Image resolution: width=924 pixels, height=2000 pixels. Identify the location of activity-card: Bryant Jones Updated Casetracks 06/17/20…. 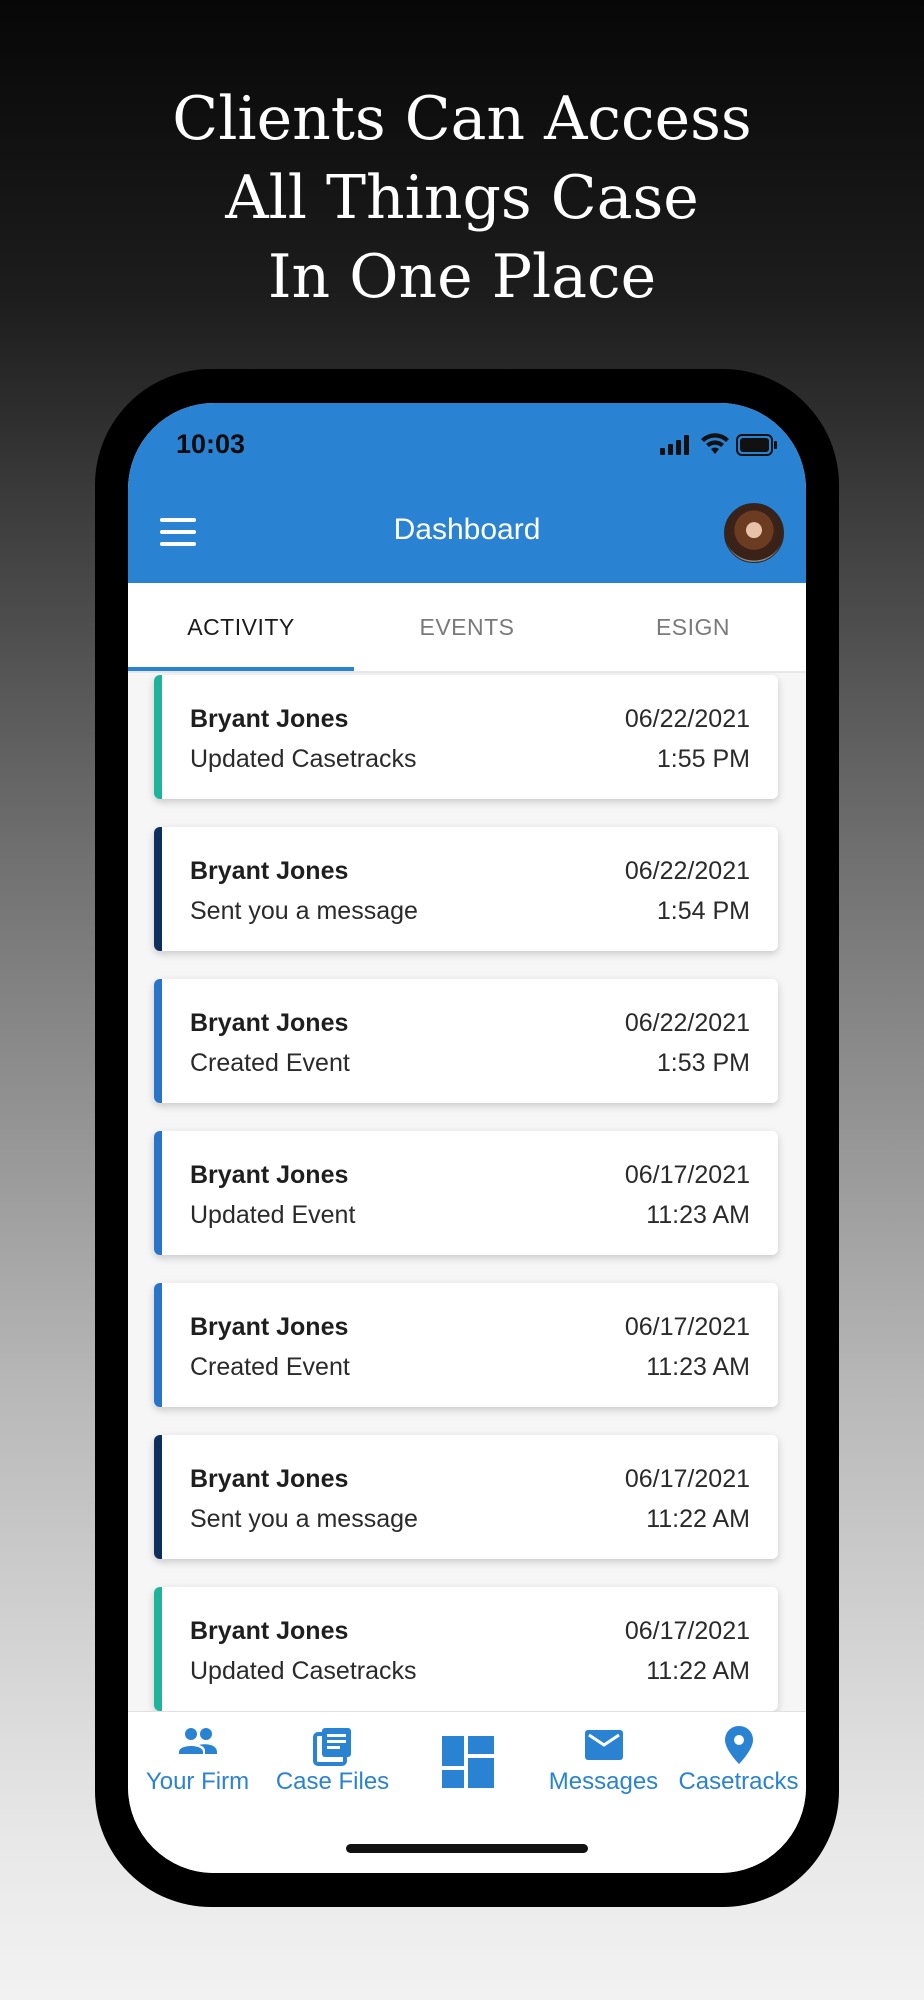
(466, 1649).